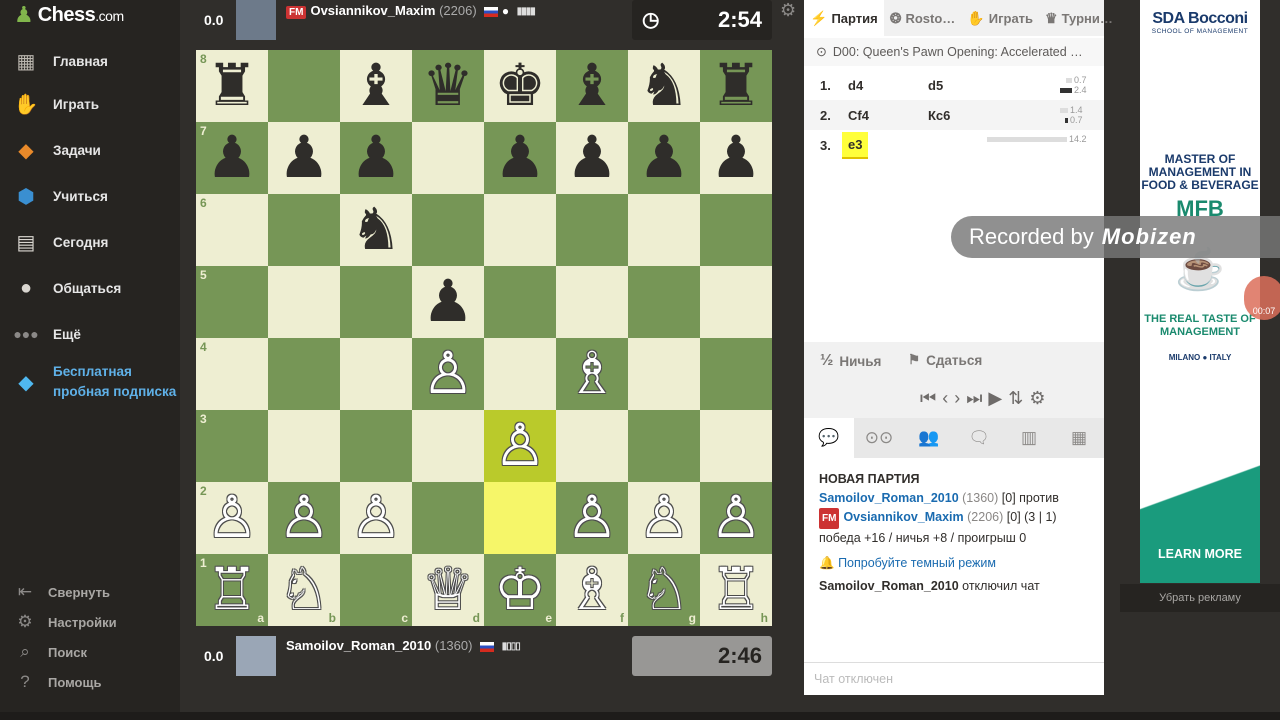 This screenshot has height=720, width=1280. Describe the element at coordinates (232, 518) in the screenshot. I see `square-a2: ♙ 2` at that location.